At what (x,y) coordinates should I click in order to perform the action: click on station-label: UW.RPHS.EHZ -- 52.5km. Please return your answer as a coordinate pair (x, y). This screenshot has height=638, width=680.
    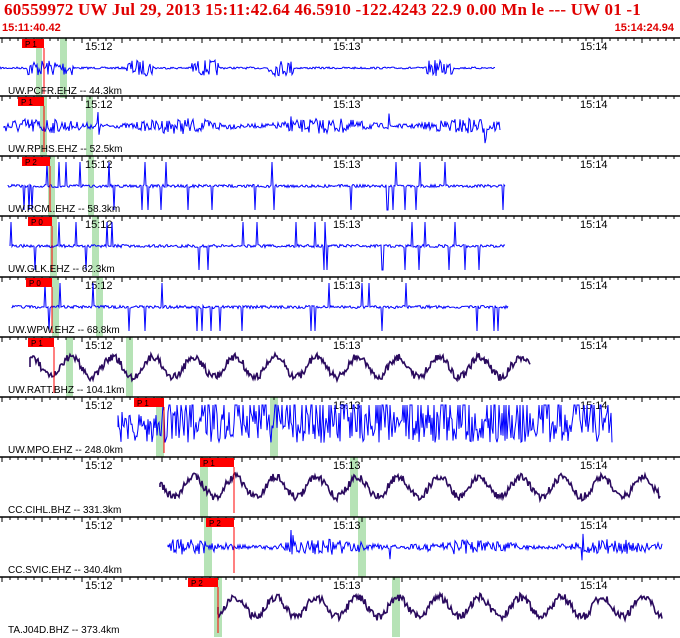
    Looking at the image, I should click on (65, 149).